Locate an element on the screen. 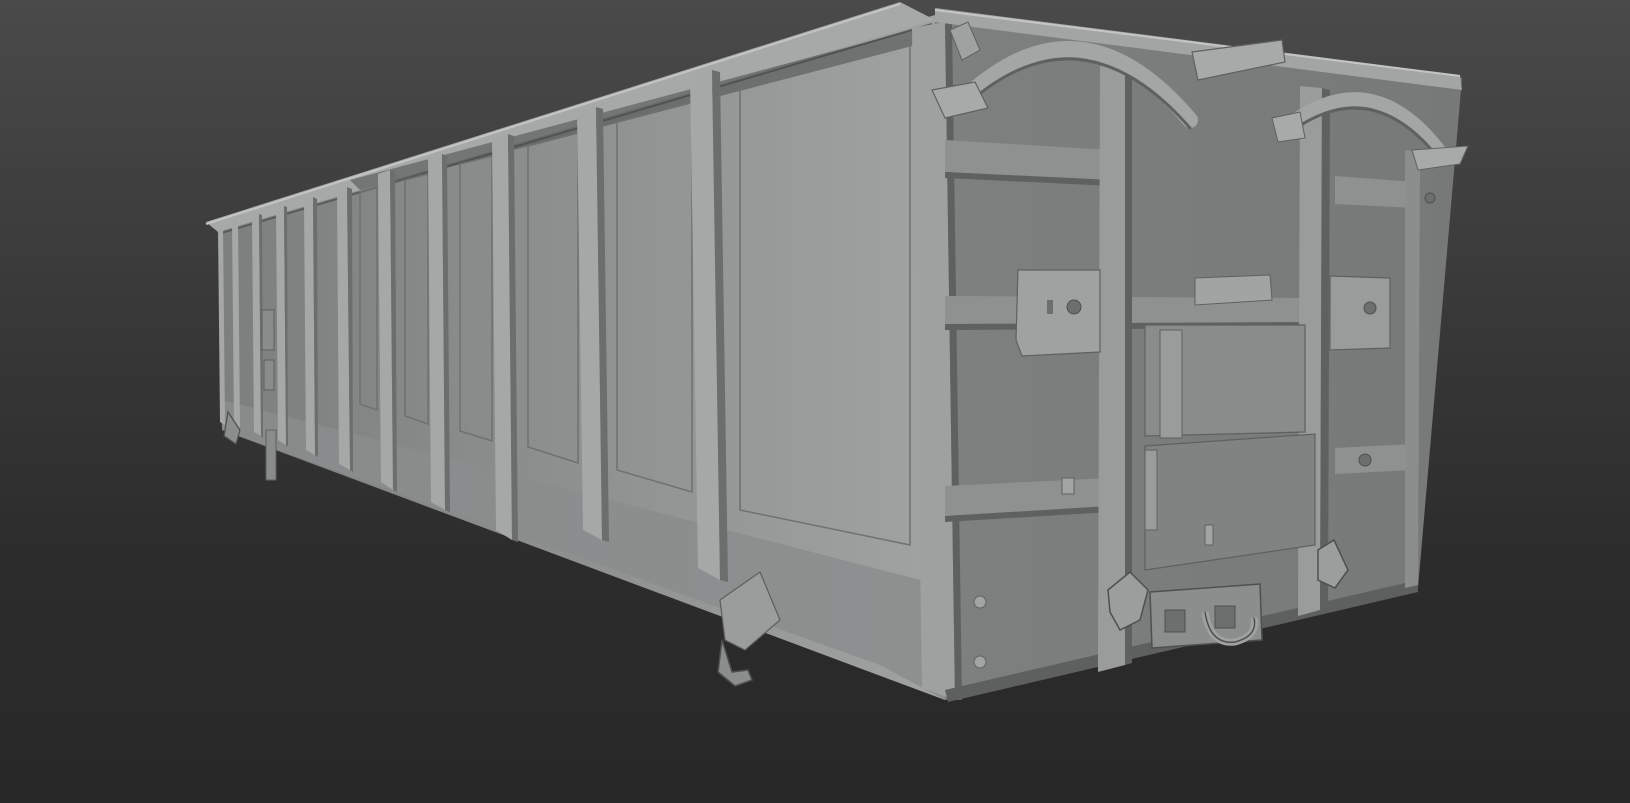 The image size is (1630, 803). post is located at coordinates (1412, 369).